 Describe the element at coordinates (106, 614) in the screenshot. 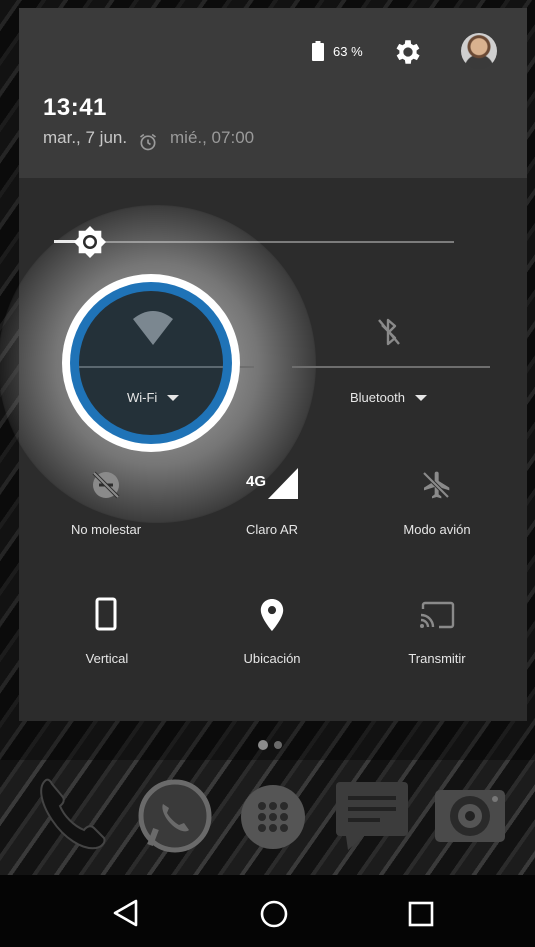

I see `rotation-icon` at that location.